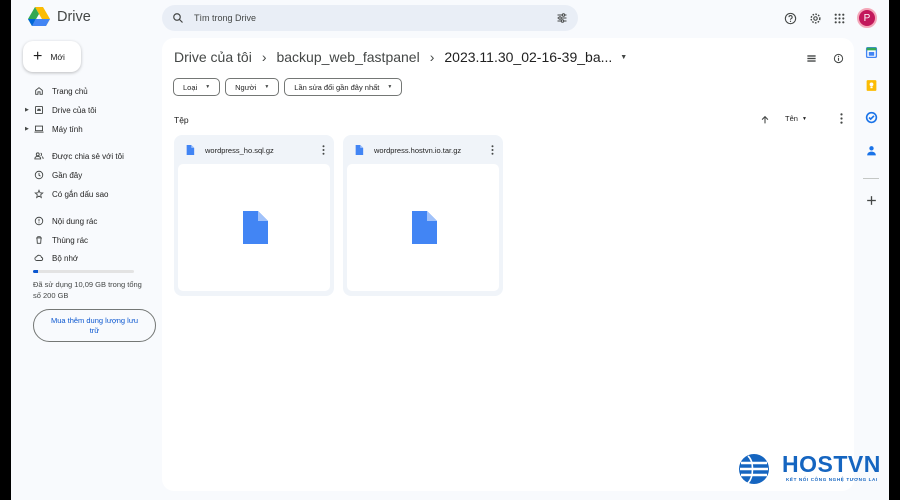 This screenshot has height=500, width=900. I want to click on filter-people-label: Người, so click(246, 87).